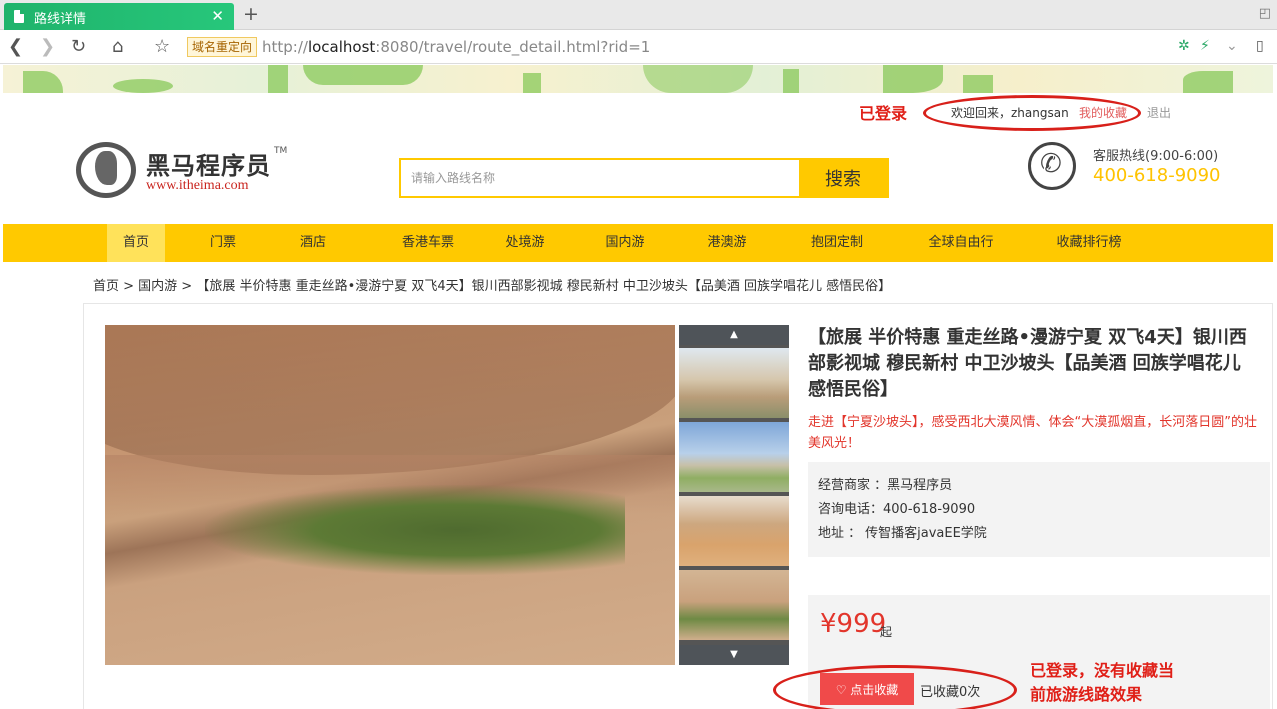 Image resolution: width=1277 pixels, height=709 pixels. I want to click on search-button: 搜索, so click(843, 178).